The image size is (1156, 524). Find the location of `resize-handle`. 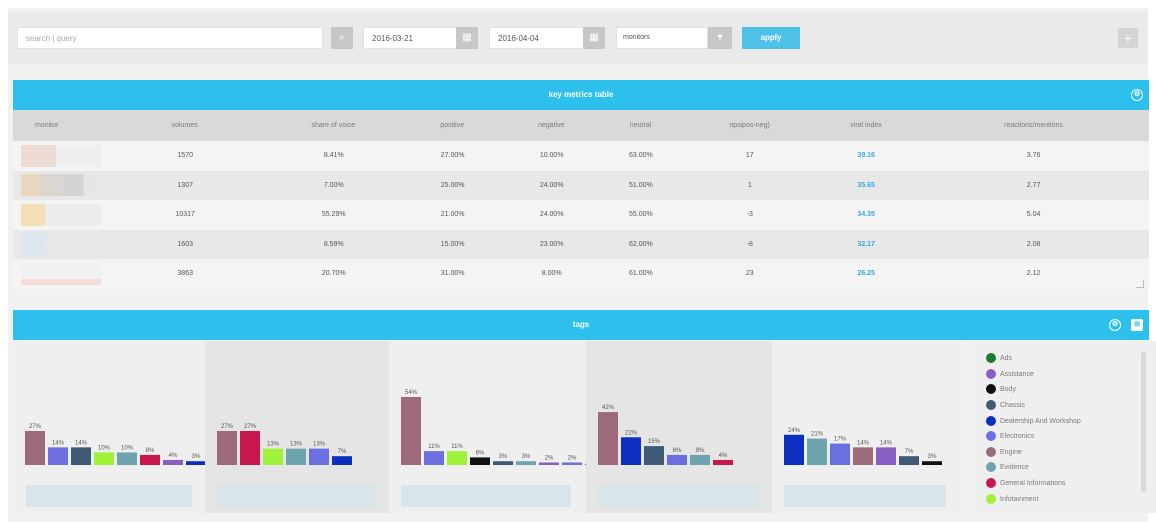

resize-handle is located at coordinates (1140, 284).